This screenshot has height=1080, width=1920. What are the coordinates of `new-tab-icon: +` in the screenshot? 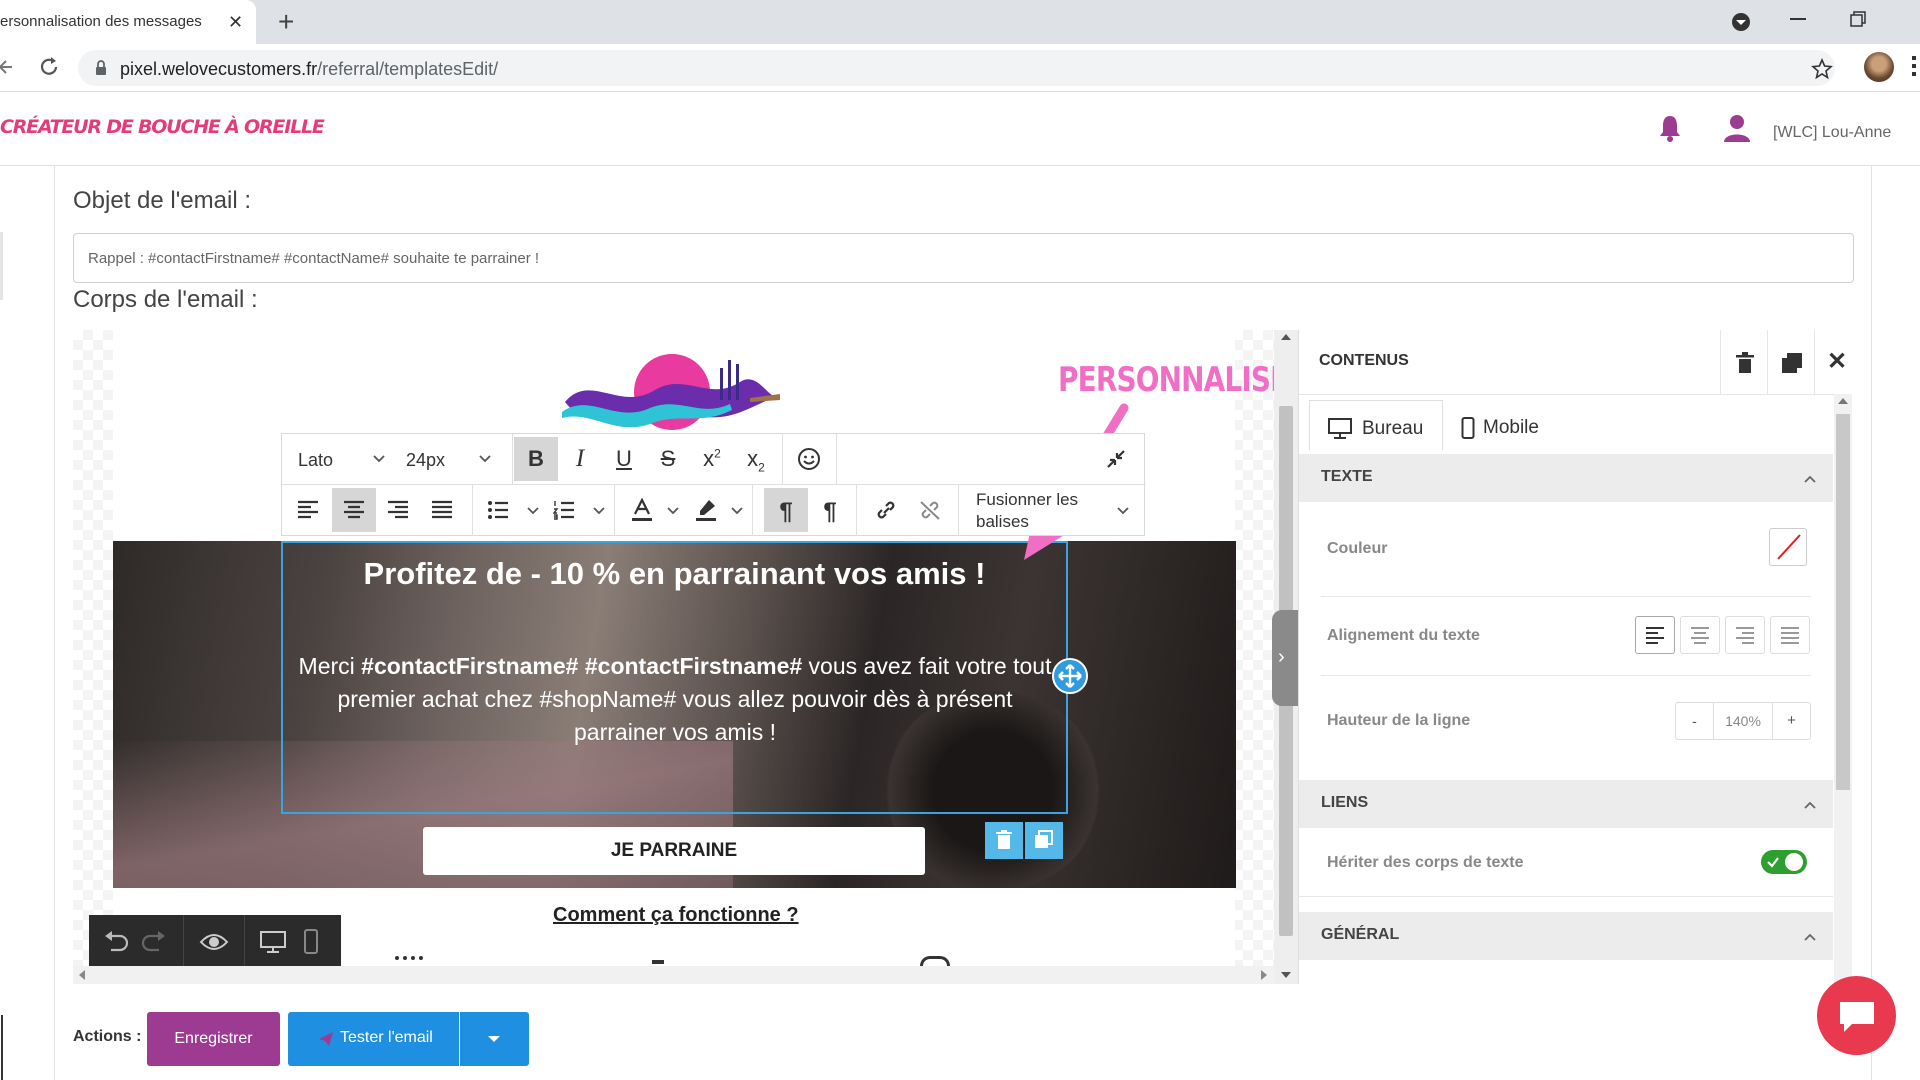 It's located at (286, 22).